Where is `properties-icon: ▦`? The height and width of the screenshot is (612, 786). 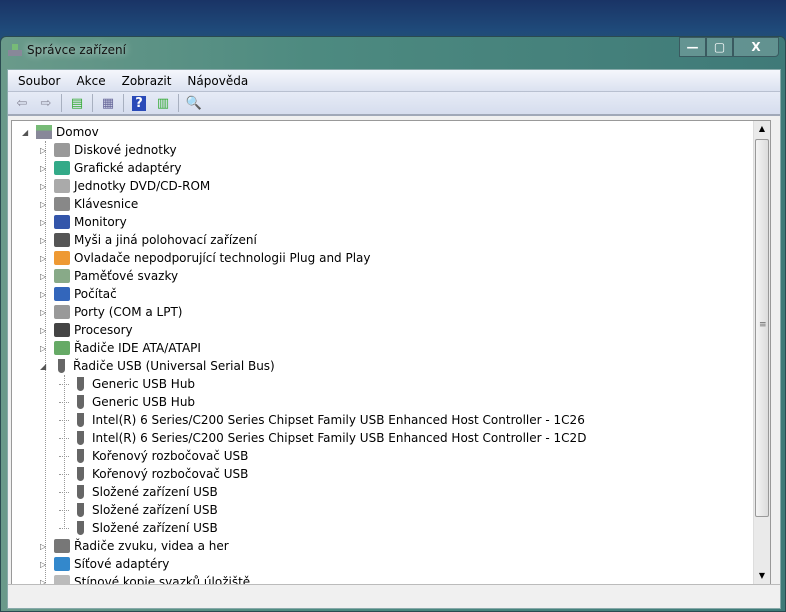 properties-icon: ▦ is located at coordinates (108, 103).